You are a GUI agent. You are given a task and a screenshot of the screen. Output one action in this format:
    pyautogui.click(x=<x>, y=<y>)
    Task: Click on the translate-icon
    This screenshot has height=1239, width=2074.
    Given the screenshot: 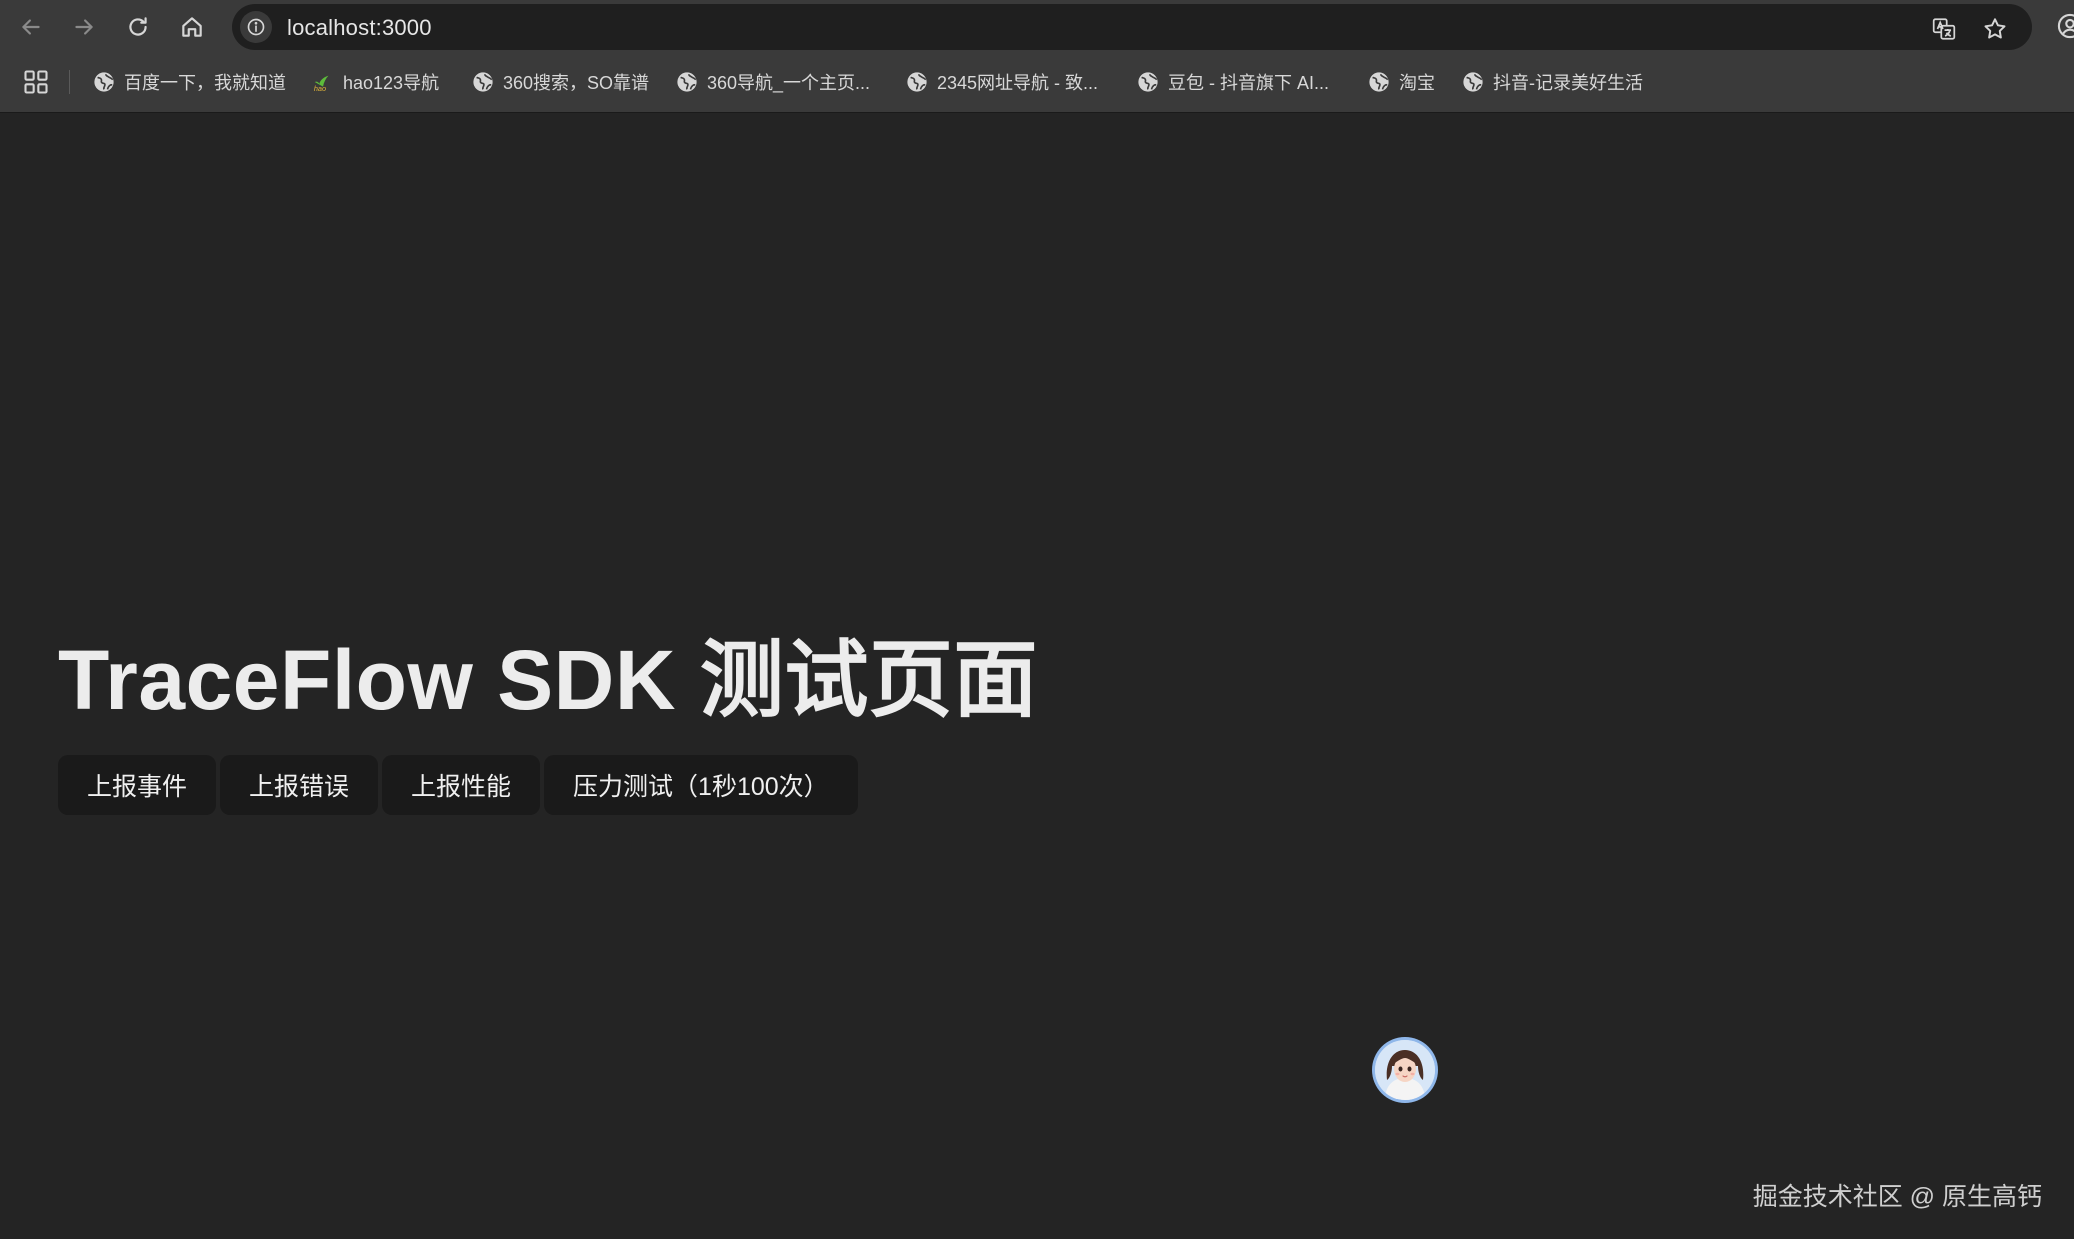 What is the action you would take?
    pyautogui.click(x=1944, y=29)
    